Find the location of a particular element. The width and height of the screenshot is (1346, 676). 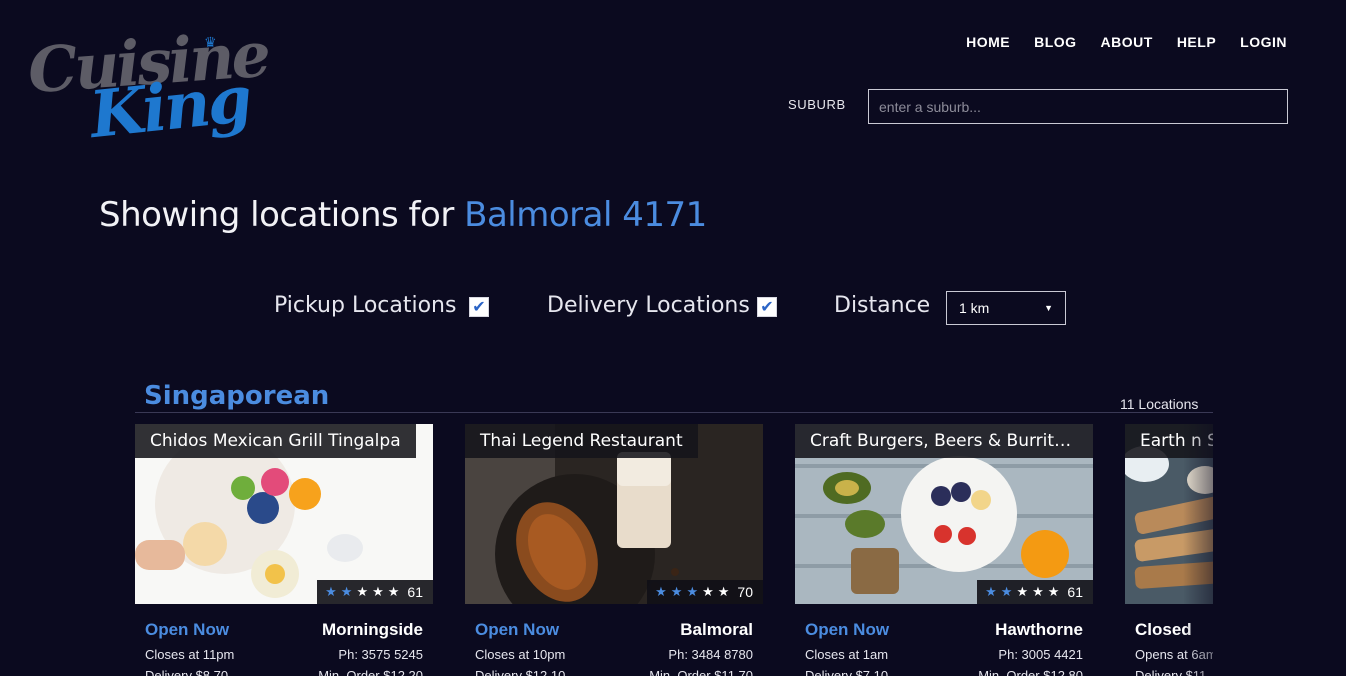

location-count: 11 Locations is located at coordinates (1159, 404).